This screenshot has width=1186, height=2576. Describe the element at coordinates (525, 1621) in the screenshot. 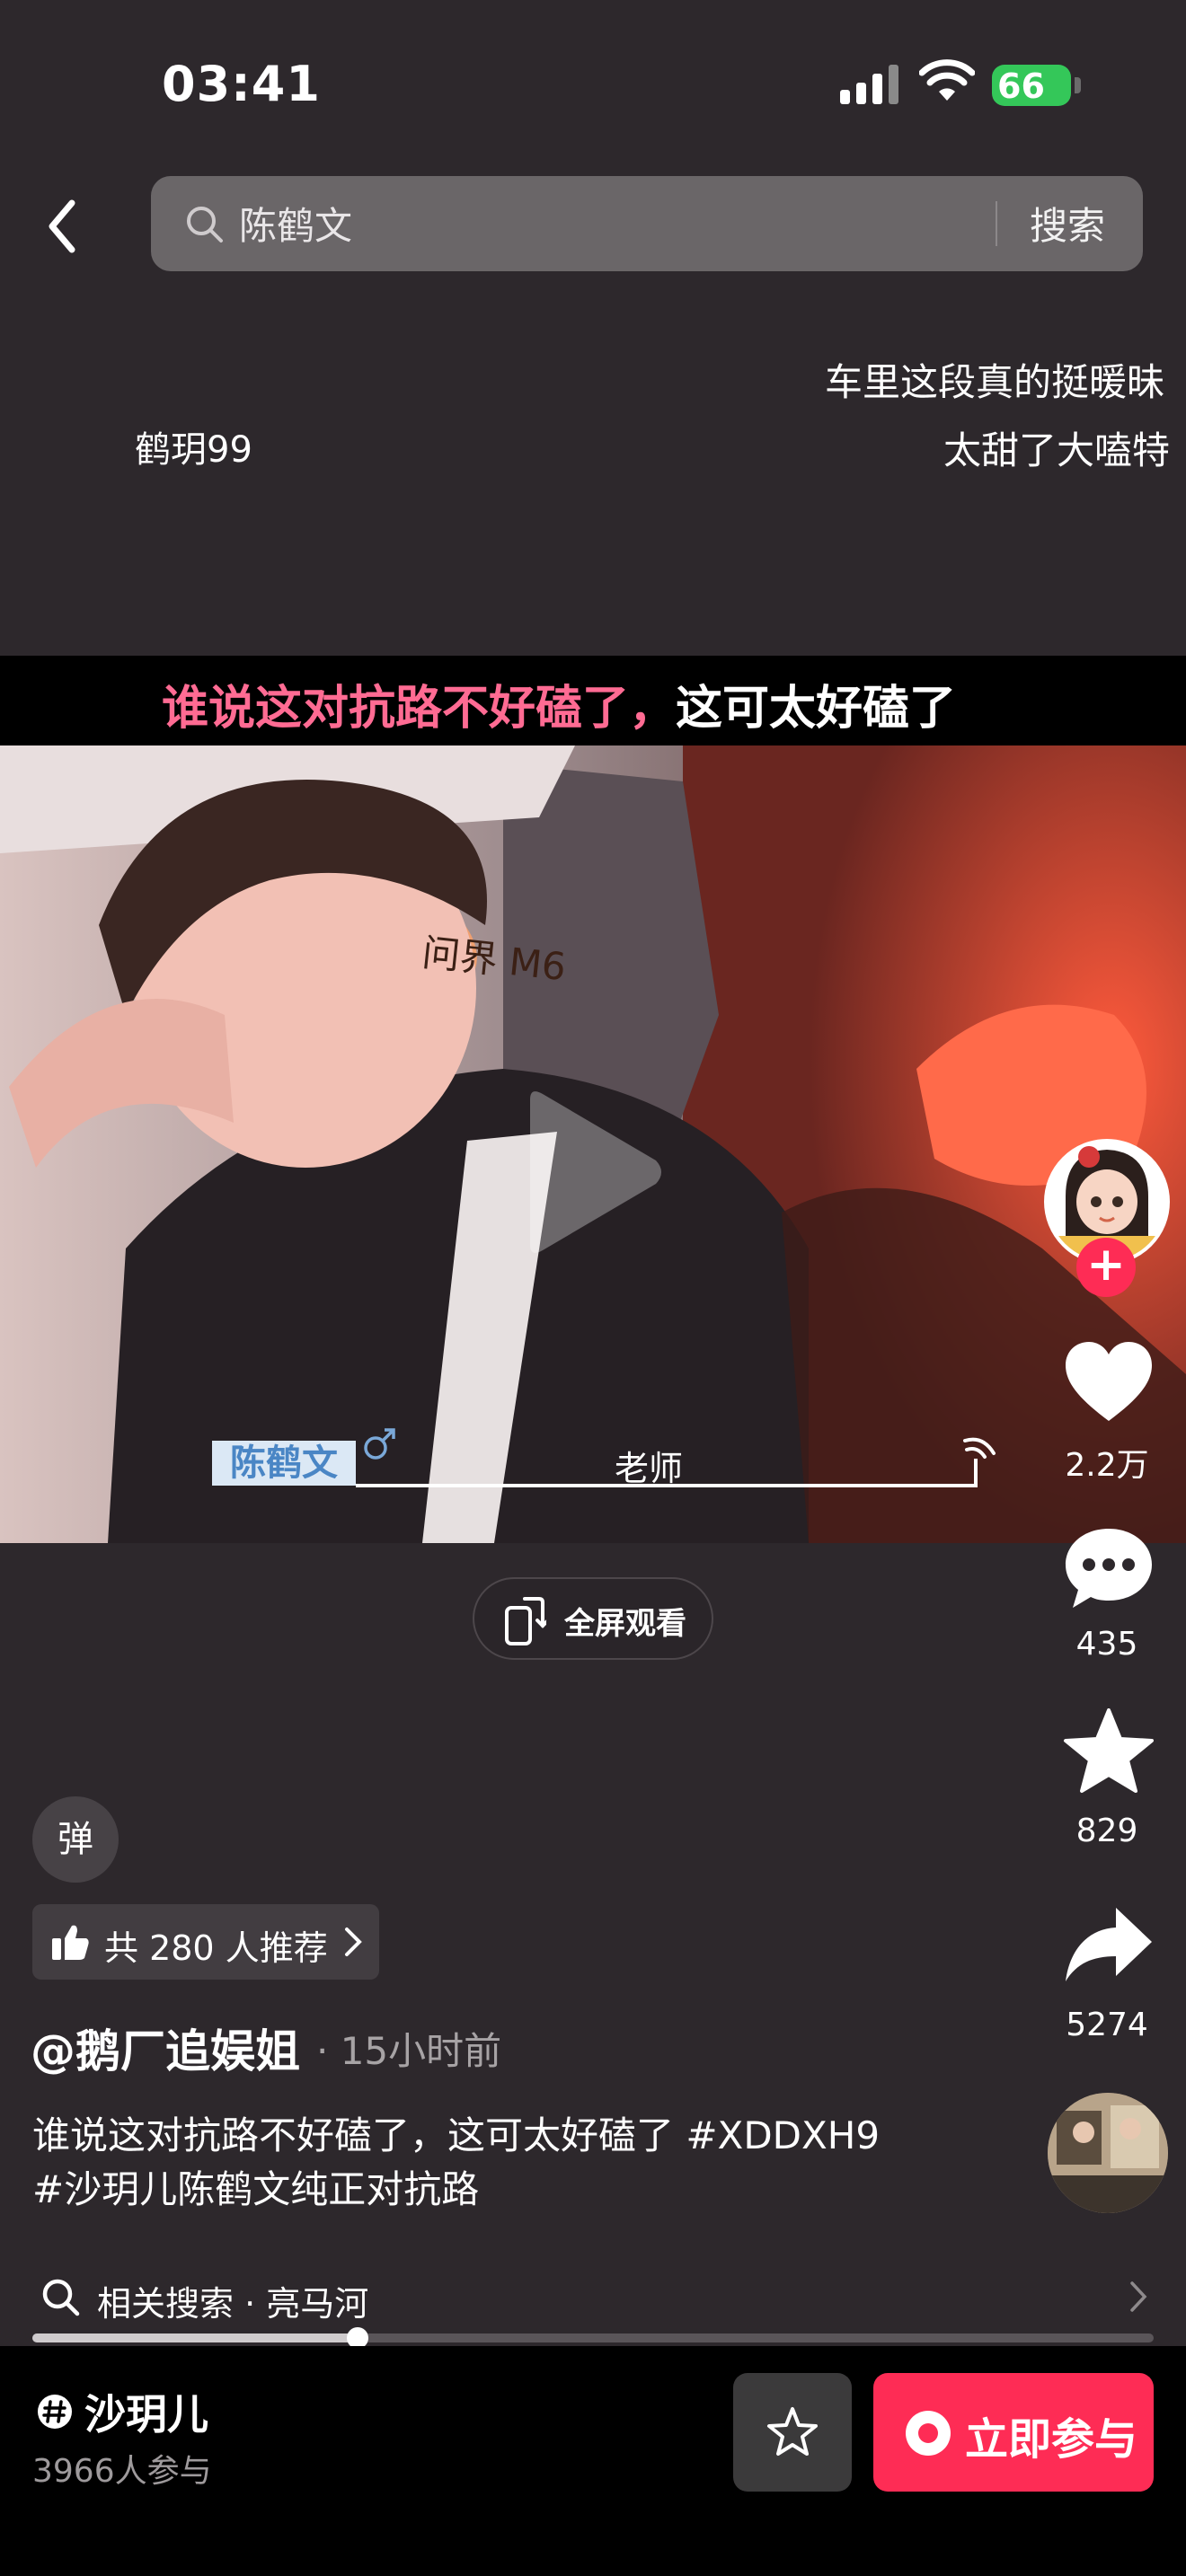

I see `rotate-screen-icon` at that location.